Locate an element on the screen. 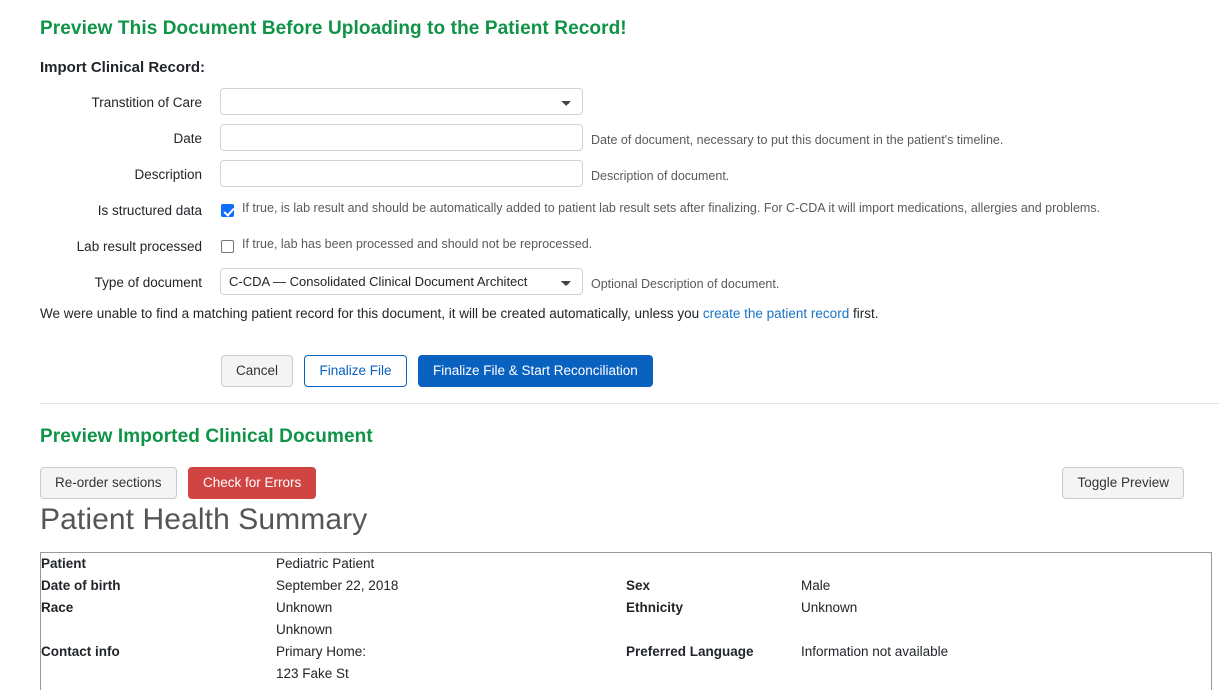 The width and height of the screenshot is (1219, 690). reorder-sections-button: Re-order sections is located at coordinates (108, 483).